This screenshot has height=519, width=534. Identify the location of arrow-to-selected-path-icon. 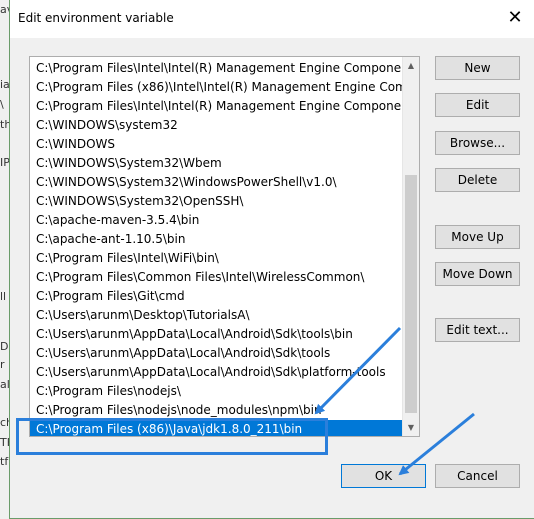
(358, 370).